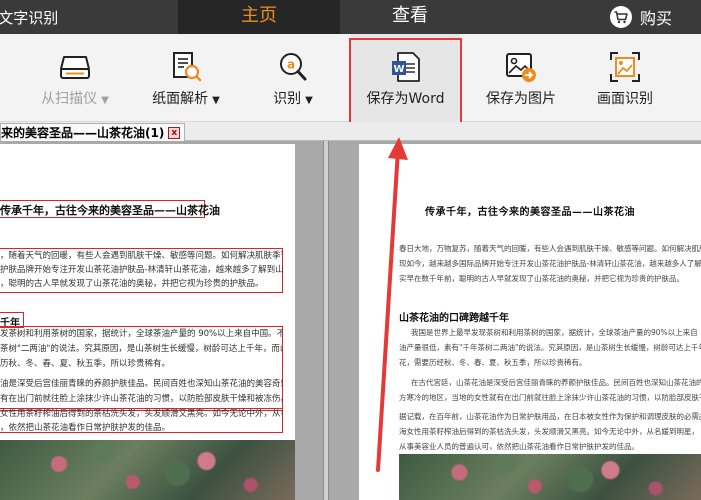 The image size is (701, 500). I want to click on screen-recognize-button: 画面识别, so click(625, 78).